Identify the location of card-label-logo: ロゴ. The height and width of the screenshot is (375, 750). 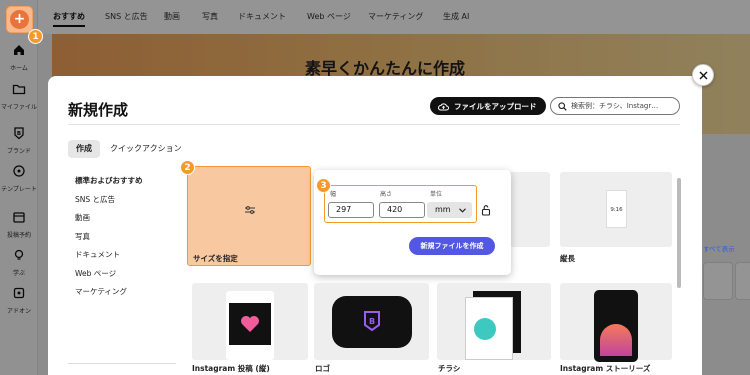
(322, 368).